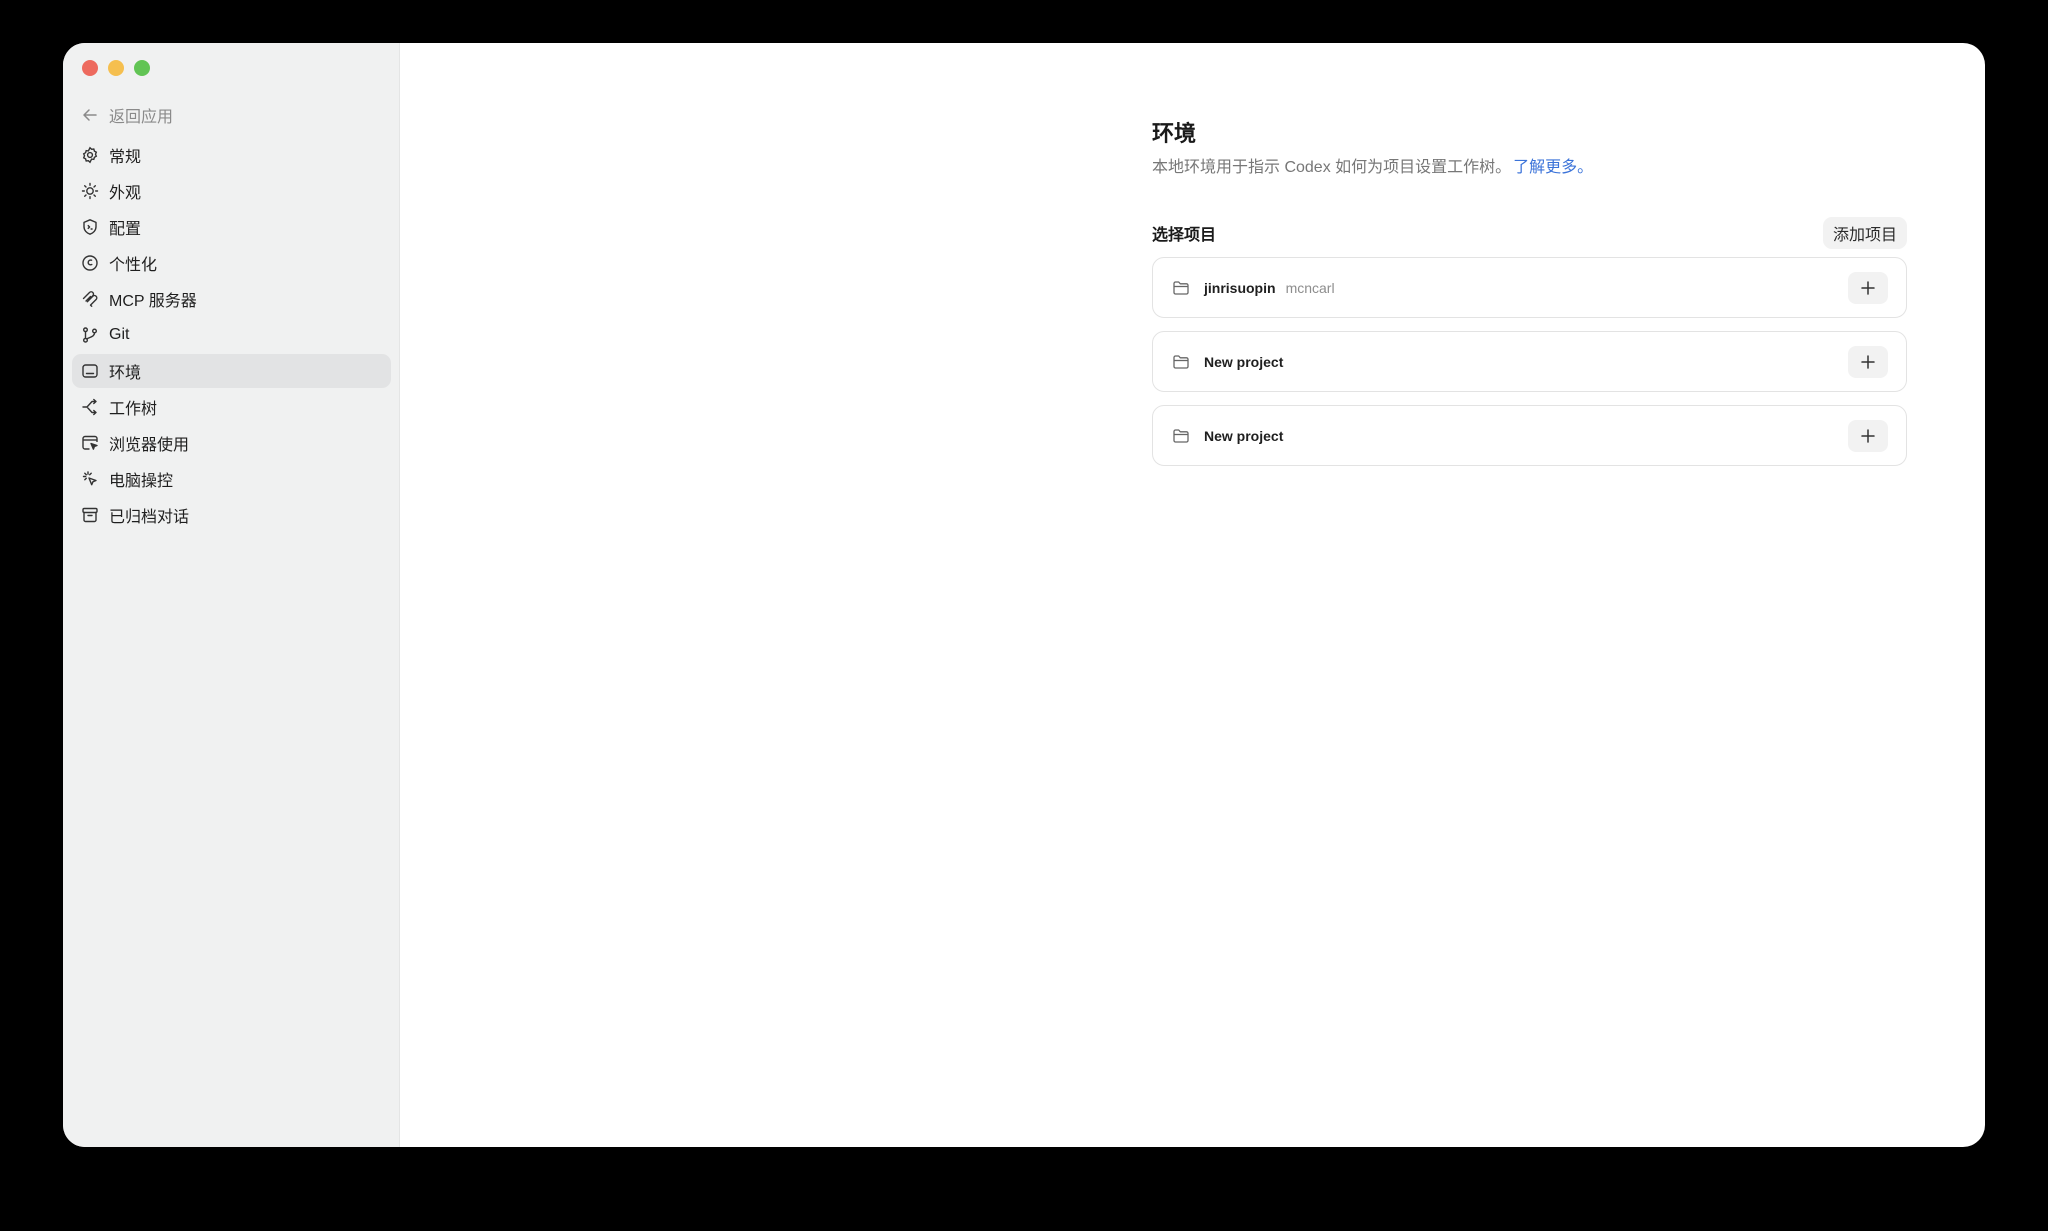 Image resolution: width=2048 pixels, height=1231 pixels. Describe the element at coordinates (90, 115) in the screenshot. I see `arrow-left-icon` at that location.